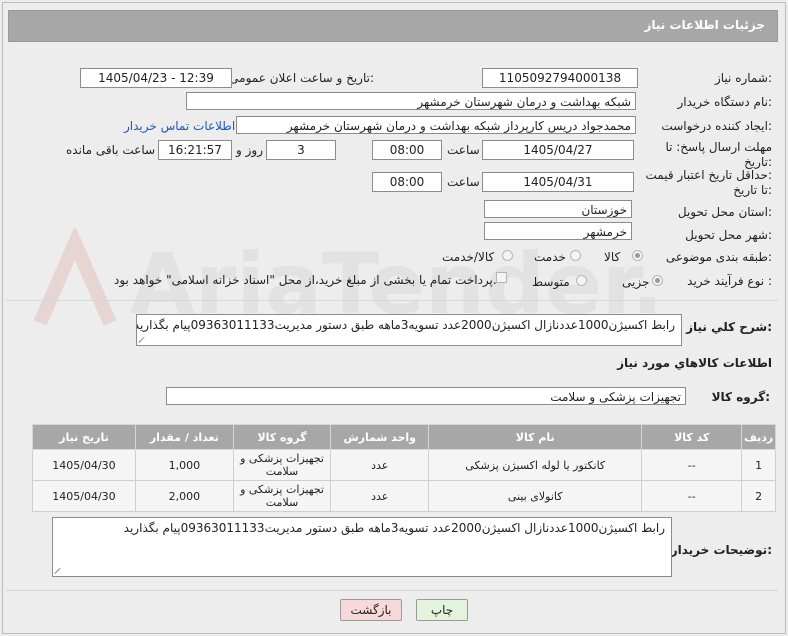  I want to click on city-field: خرمشهر, so click(558, 231).